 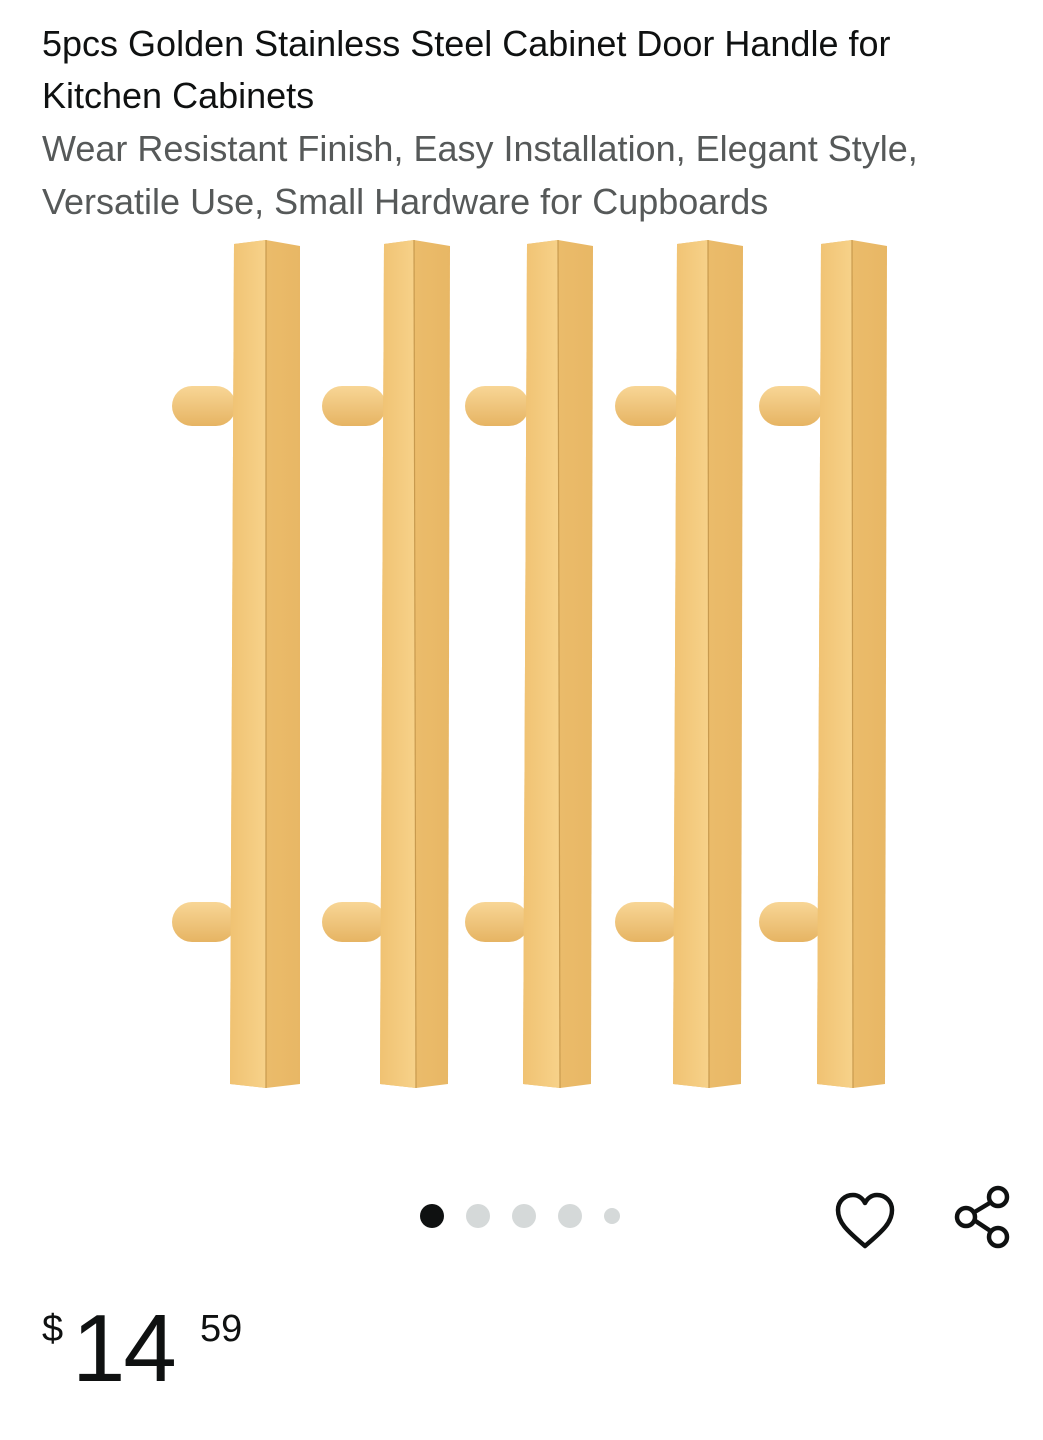 What do you see at coordinates (53, 1329) in the screenshot?
I see `price-currency-symbol: $` at bounding box center [53, 1329].